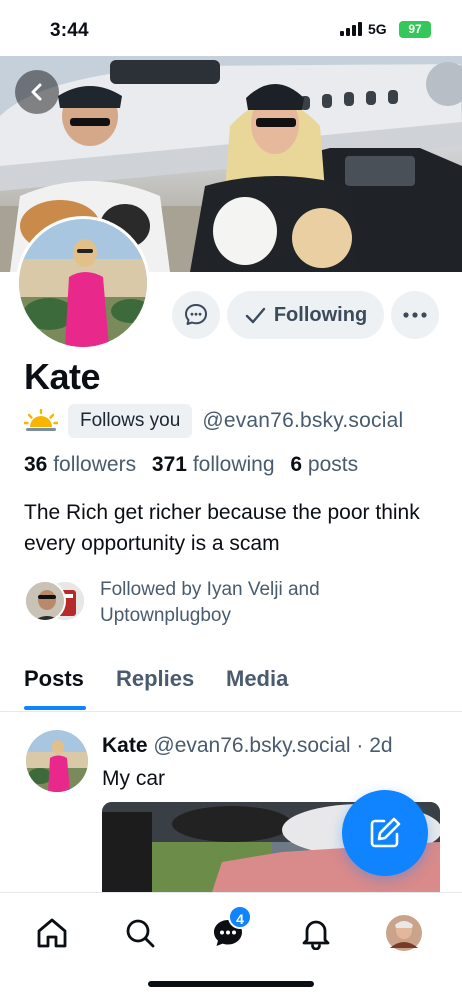 Image resolution: width=462 pixels, height=1000 pixels. I want to click on nav-search, so click(140, 933).